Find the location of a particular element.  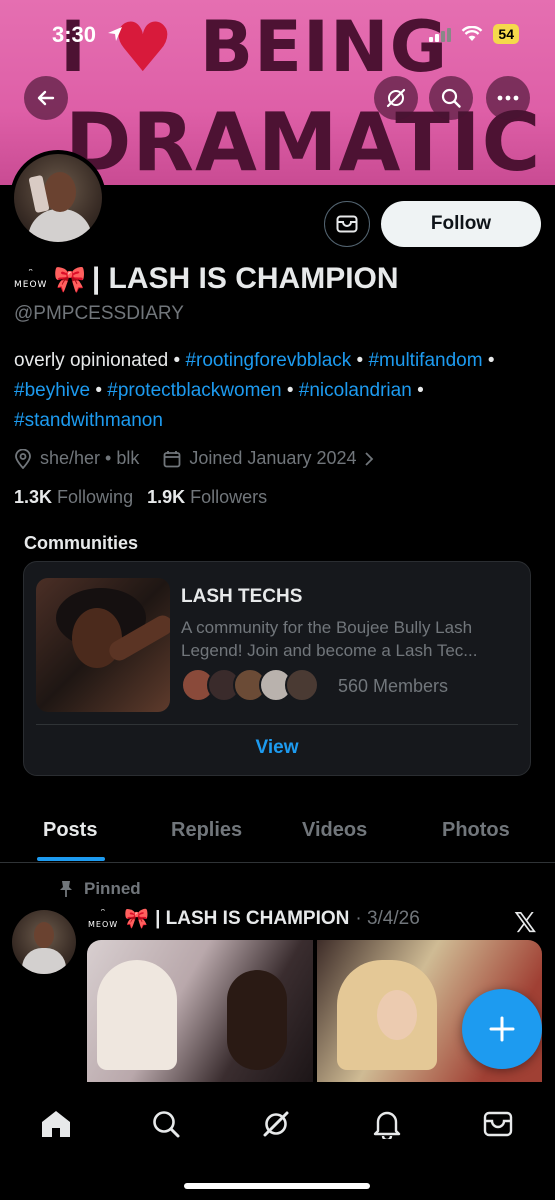

hashtag-link: #standwithmanon is located at coordinates (88, 420).